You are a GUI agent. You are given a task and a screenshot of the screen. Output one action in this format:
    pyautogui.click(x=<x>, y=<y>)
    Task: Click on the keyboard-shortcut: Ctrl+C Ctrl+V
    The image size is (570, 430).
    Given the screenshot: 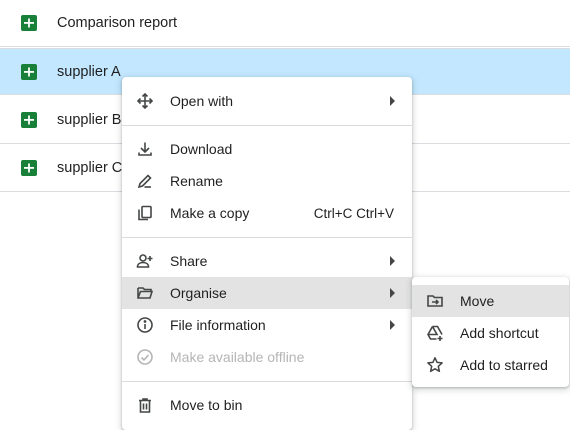 What is the action you would take?
    pyautogui.click(x=353, y=213)
    